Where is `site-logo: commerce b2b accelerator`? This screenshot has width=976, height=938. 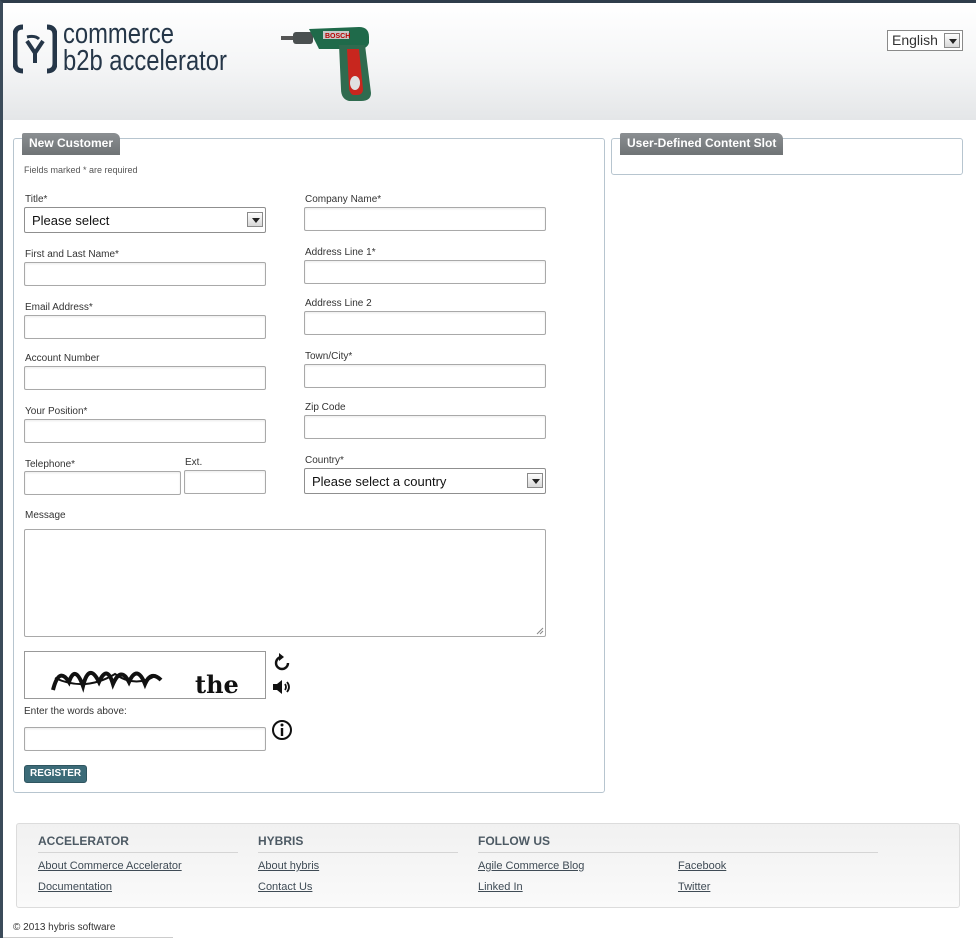
site-logo: commerce b2b accelerator is located at coordinates (137, 47).